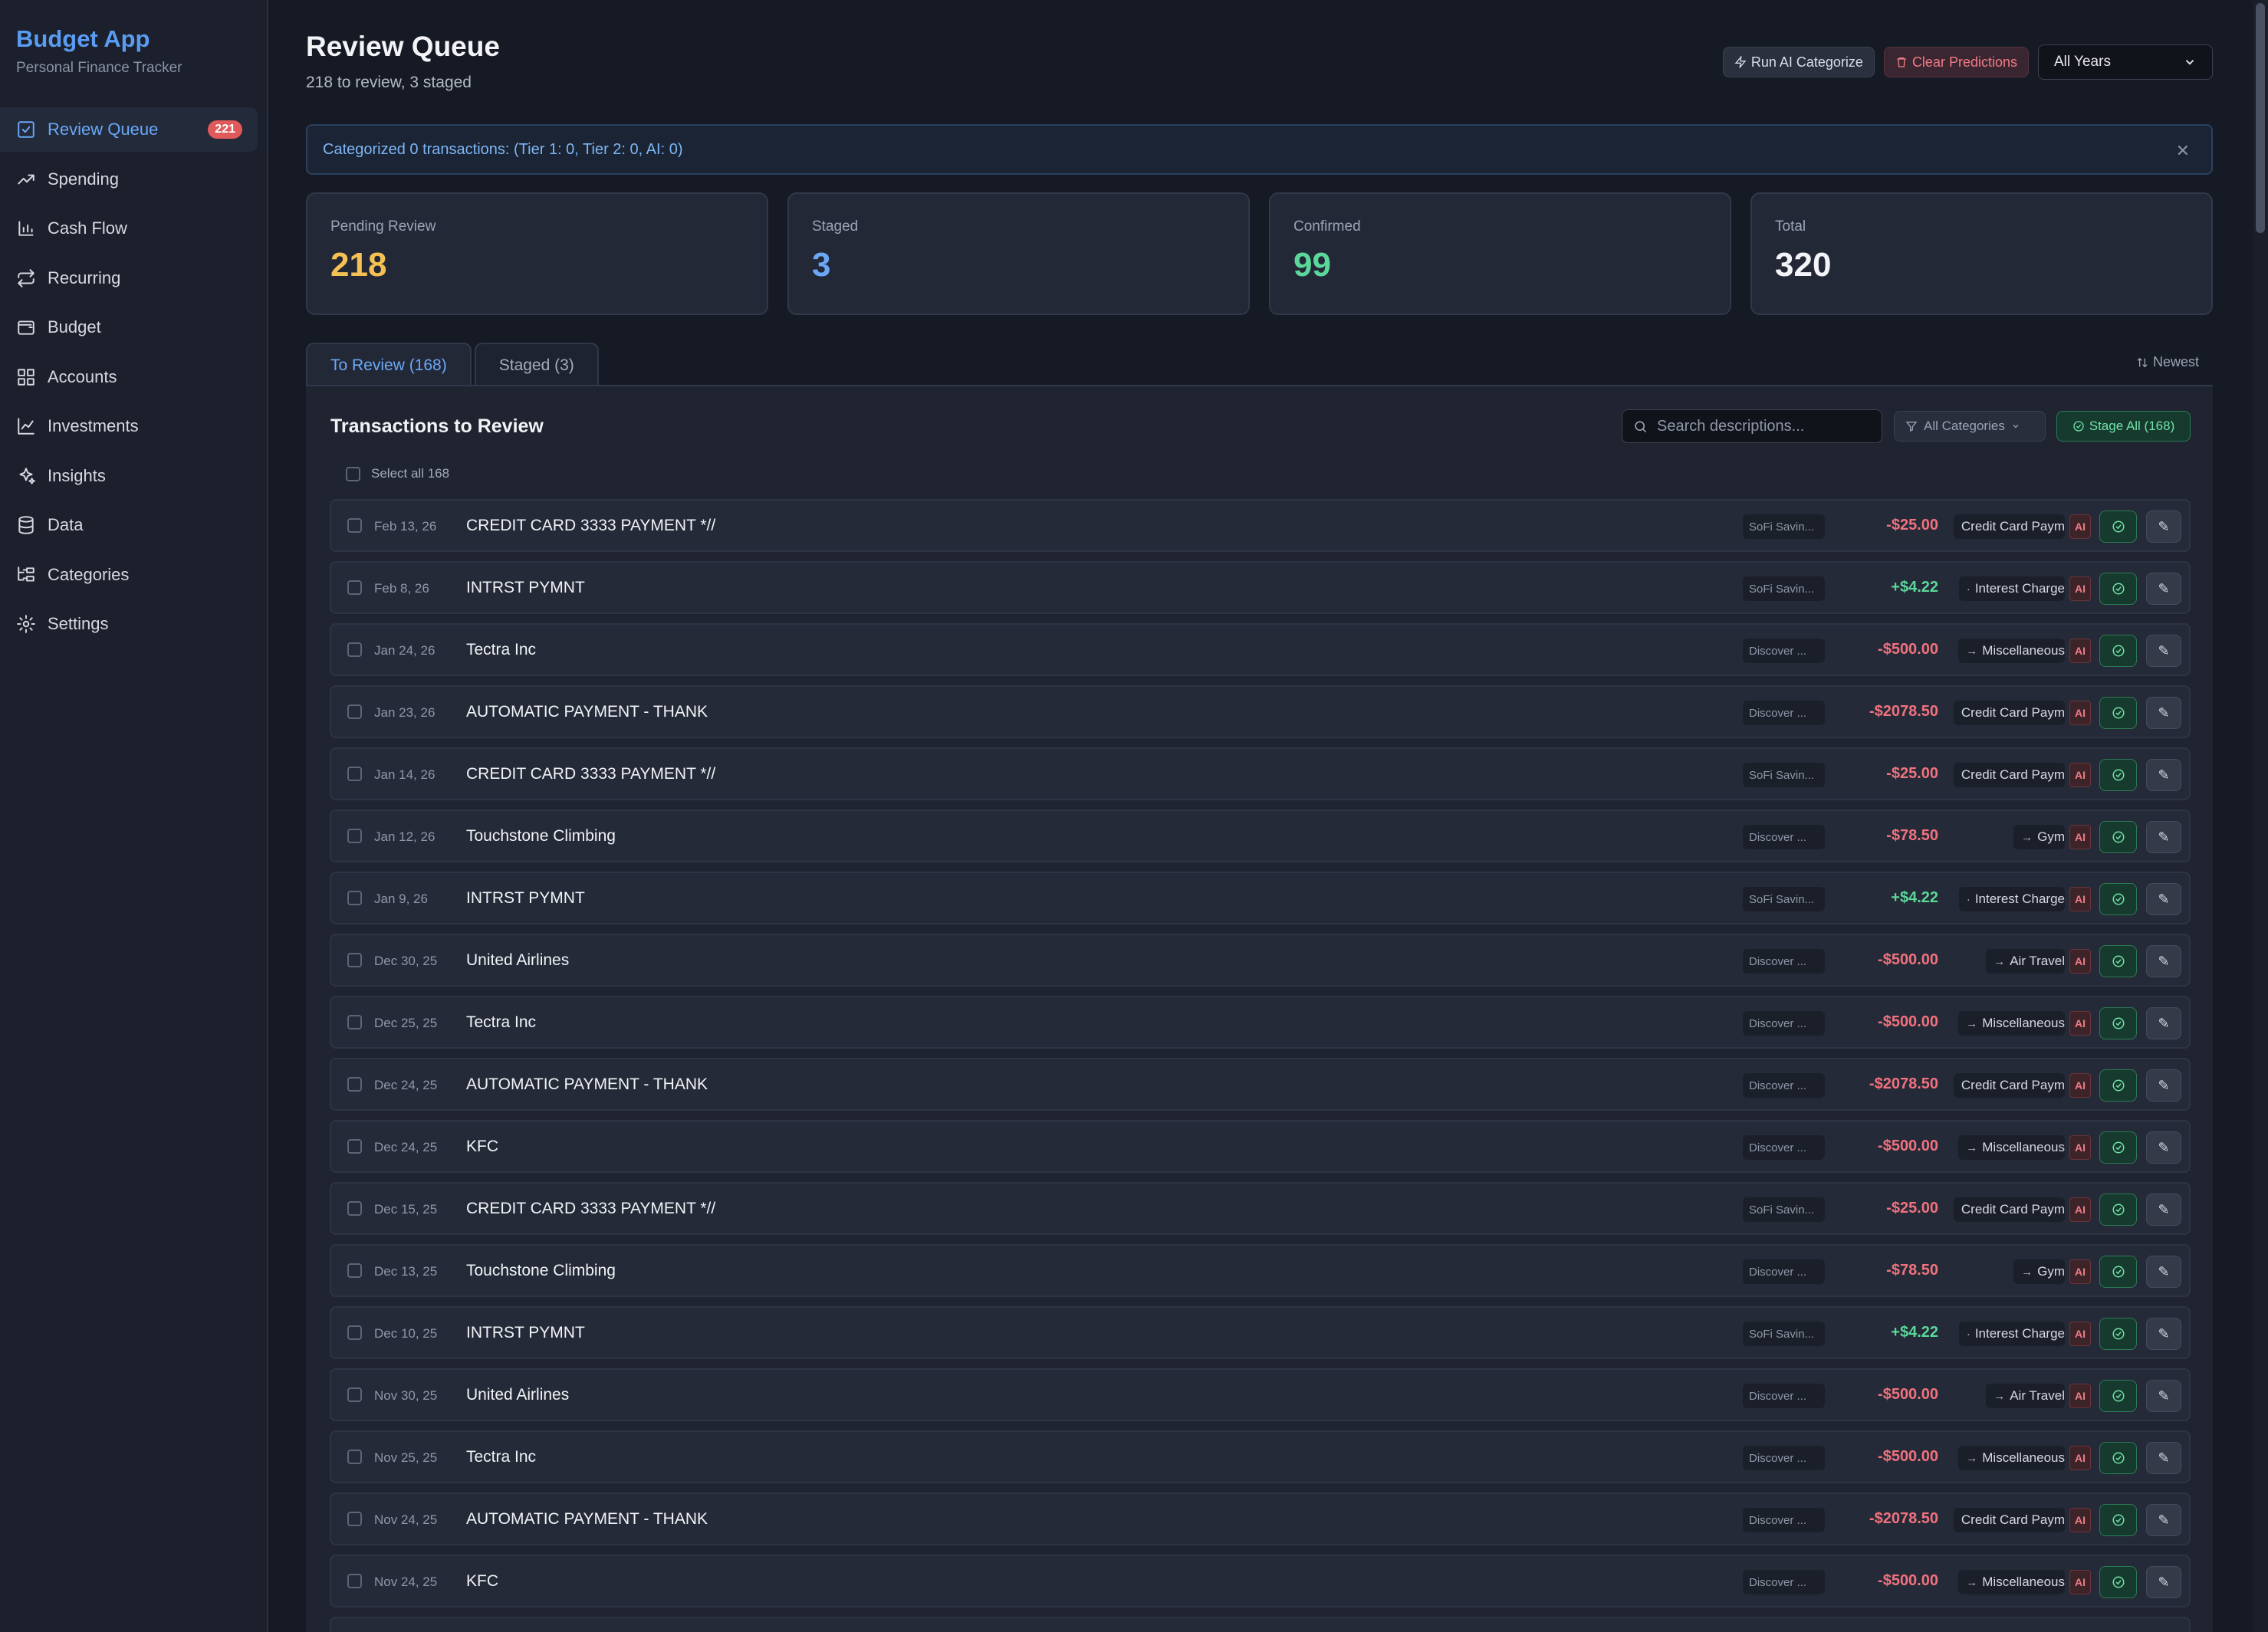 This screenshot has height=1632, width=2268. Describe the element at coordinates (1970, 426) in the screenshot. I see `category-filter: All Categories` at that location.